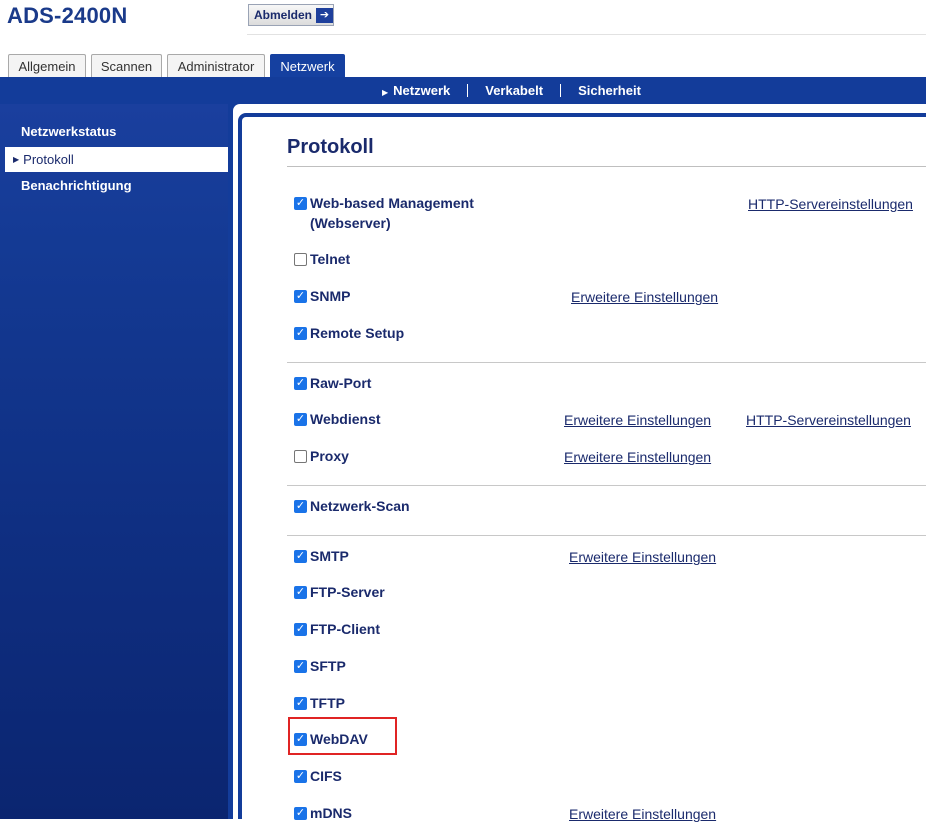 This screenshot has height=823, width=926. I want to click on link-mdns-erweitere-einstellungen: Erweitere Einstellungen, so click(642, 814).